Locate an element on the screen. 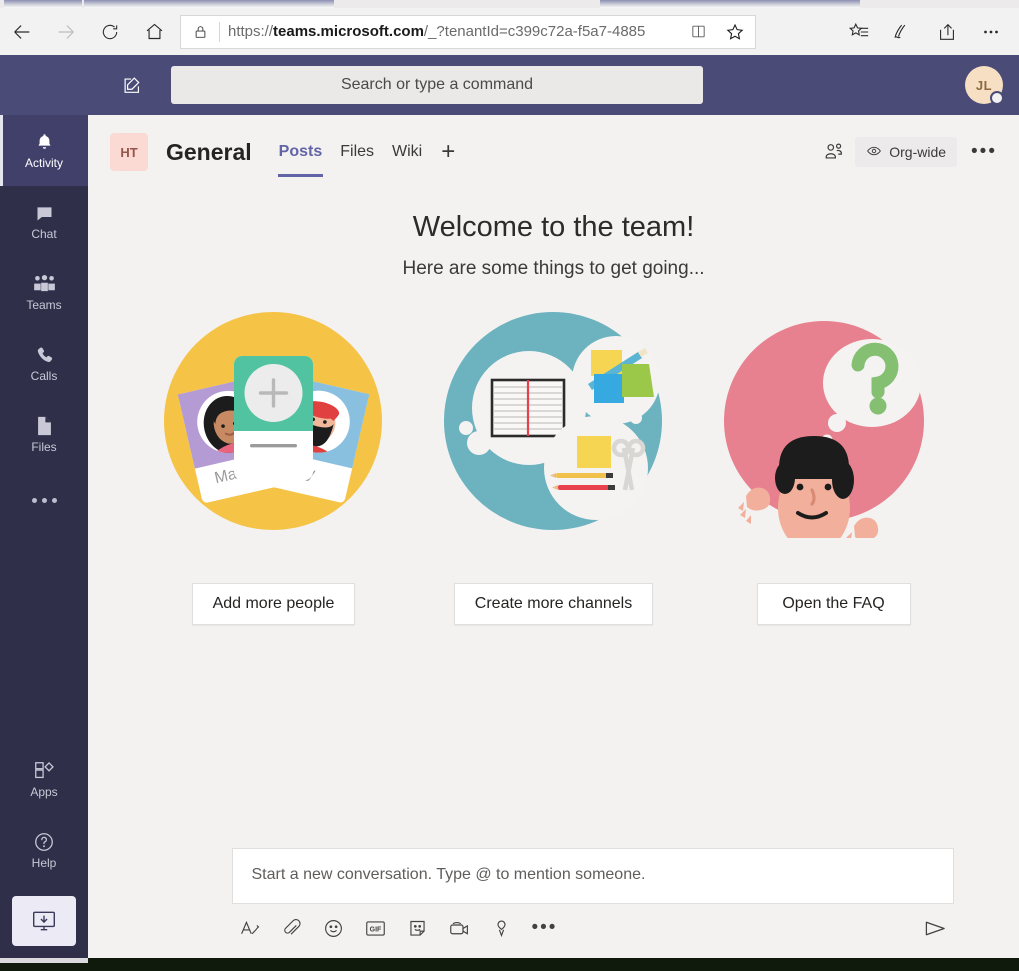 This screenshot has width=1019, height=971. visibility-label: Org-wide is located at coordinates (918, 152).